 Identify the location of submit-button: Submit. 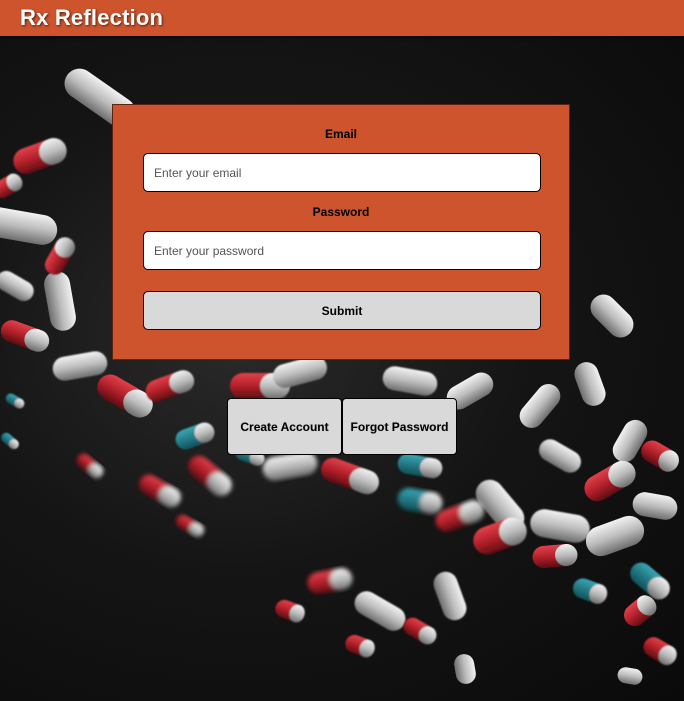
(342, 310).